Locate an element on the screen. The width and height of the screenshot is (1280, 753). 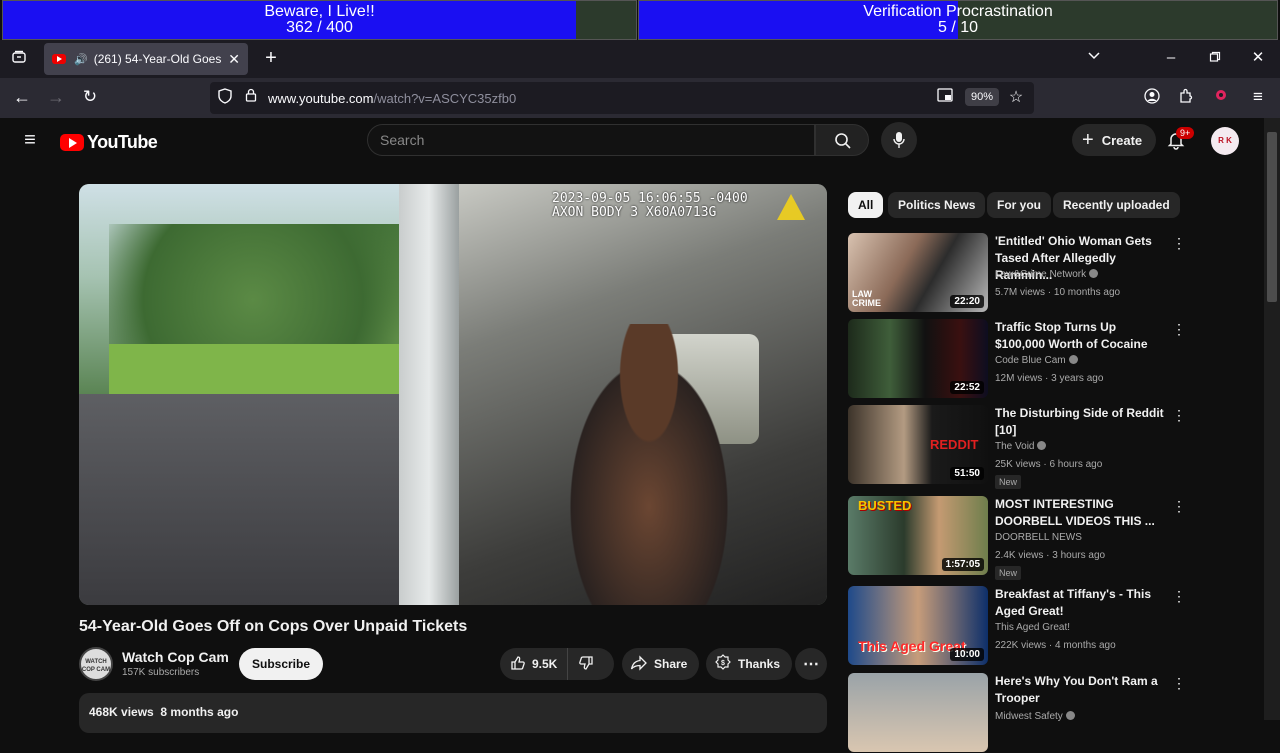
back-arrow-icon: ← is located at coordinates (22, 97).